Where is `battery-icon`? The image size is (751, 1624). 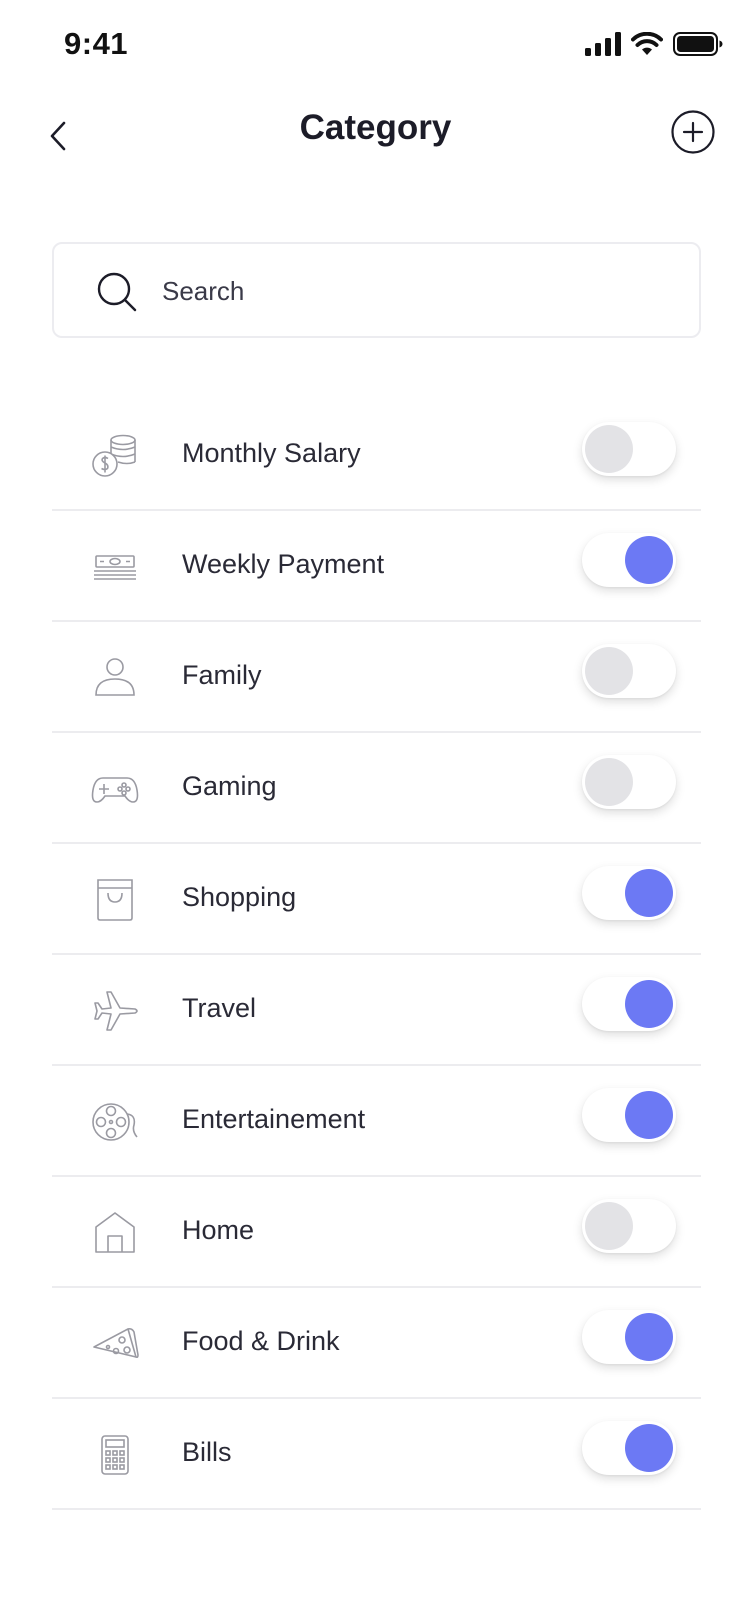
battery-icon is located at coordinates (698, 44).